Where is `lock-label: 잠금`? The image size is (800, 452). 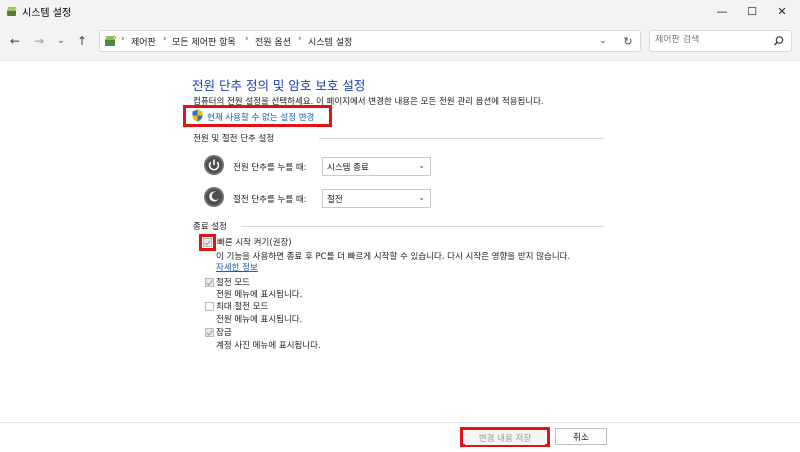
lock-label: 잠금 is located at coordinates (224, 333).